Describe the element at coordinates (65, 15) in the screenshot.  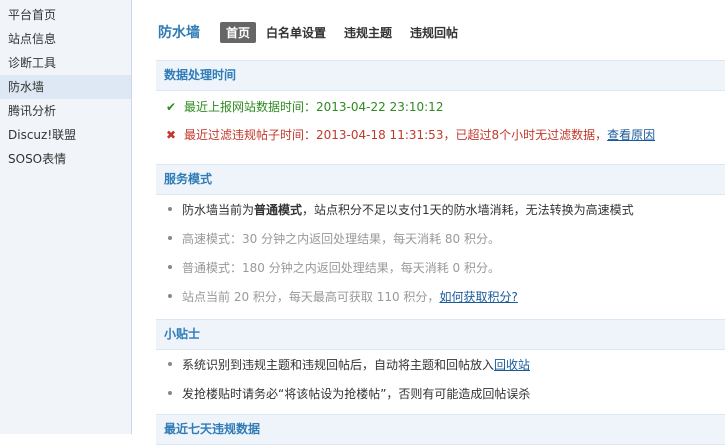
I see `sidebar-item-home: 平台首页` at that location.